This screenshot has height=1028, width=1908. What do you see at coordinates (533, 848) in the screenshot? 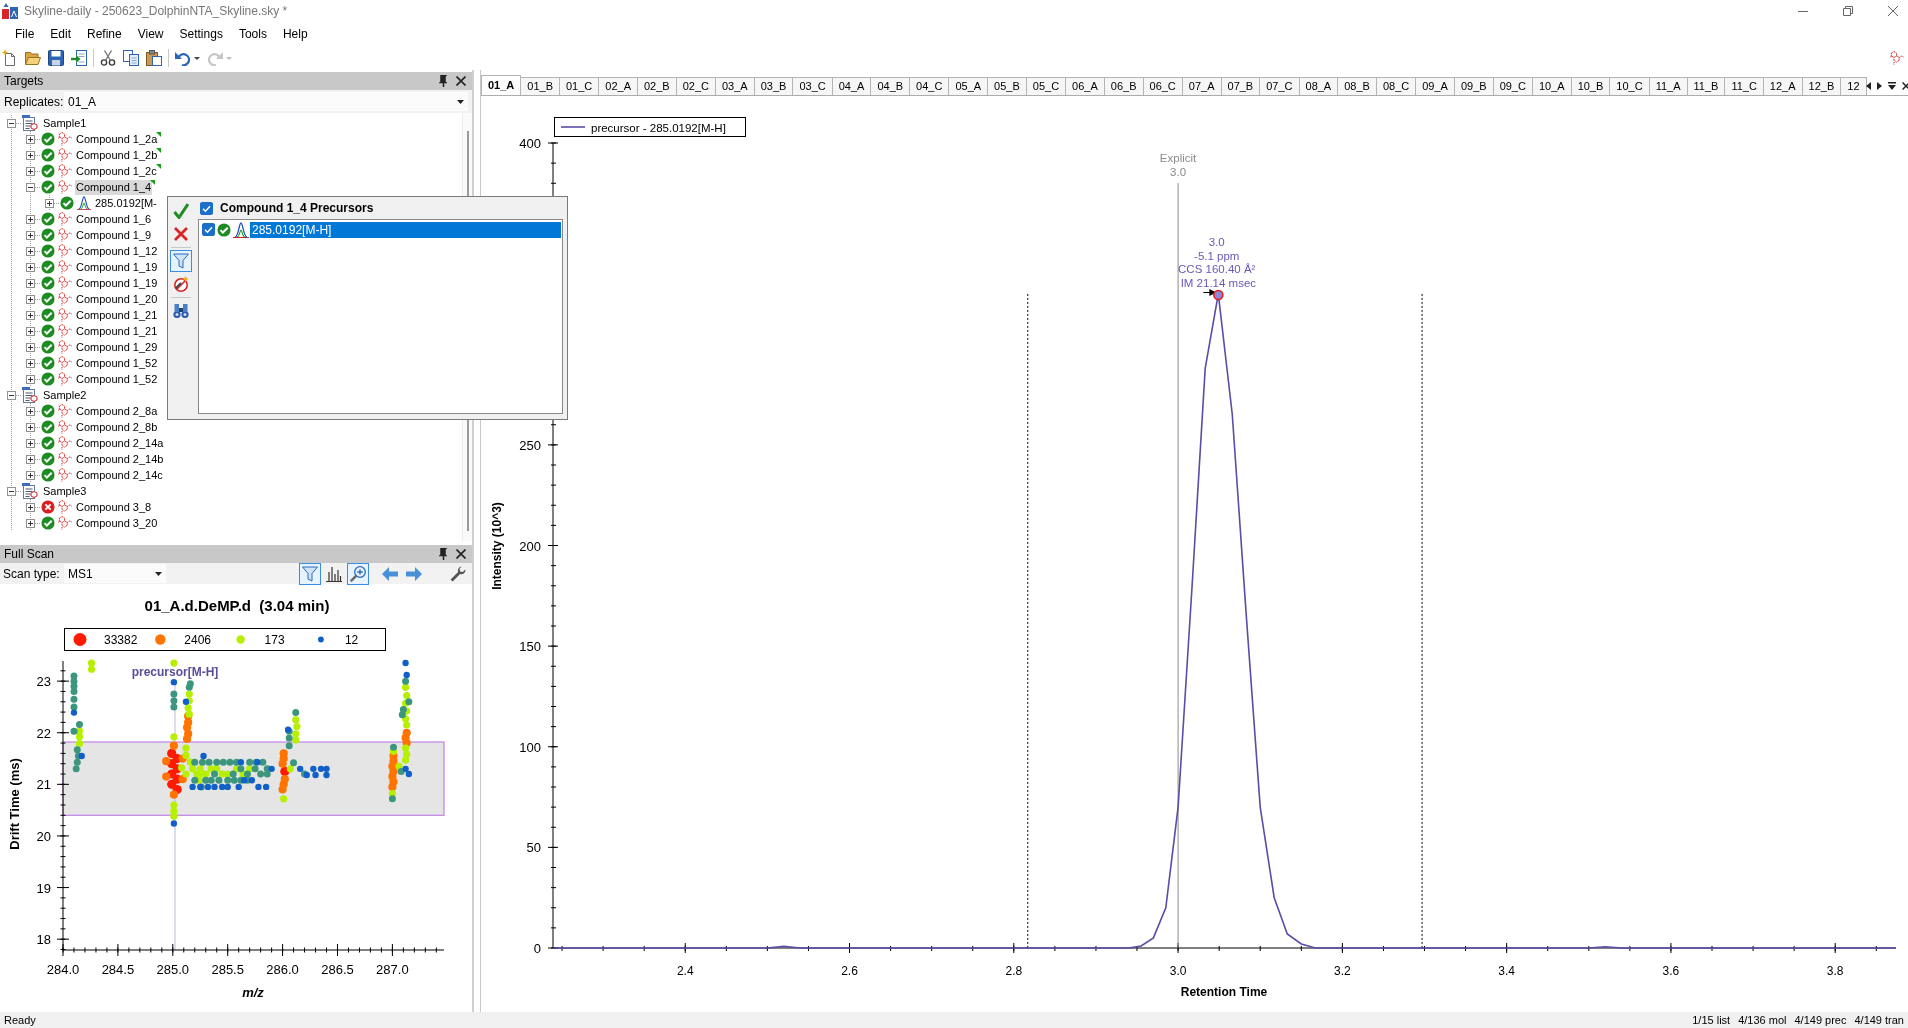
I see `y-tick-label: 50` at bounding box center [533, 848].